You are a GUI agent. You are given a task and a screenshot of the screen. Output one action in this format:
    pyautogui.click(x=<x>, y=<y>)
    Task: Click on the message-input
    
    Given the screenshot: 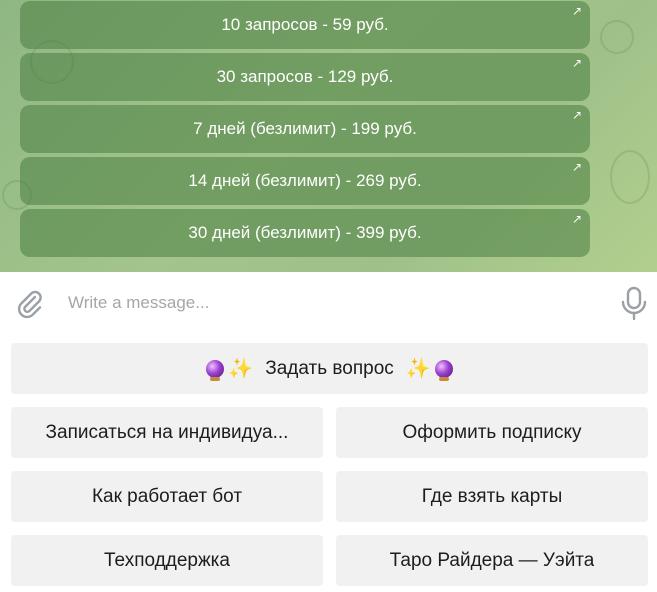 What is the action you would take?
    pyautogui.click(x=328, y=303)
    